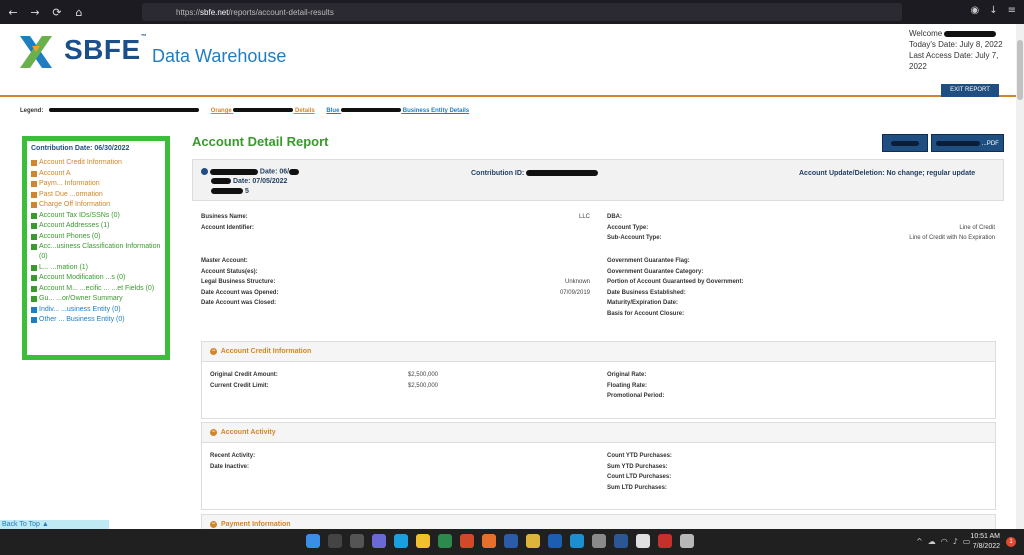 This screenshot has height=555, width=1024. What do you see at coordinates (919, 541) in the screenshot?
I see `chevron-up-icon: ^` at bounding box center [919, 541].